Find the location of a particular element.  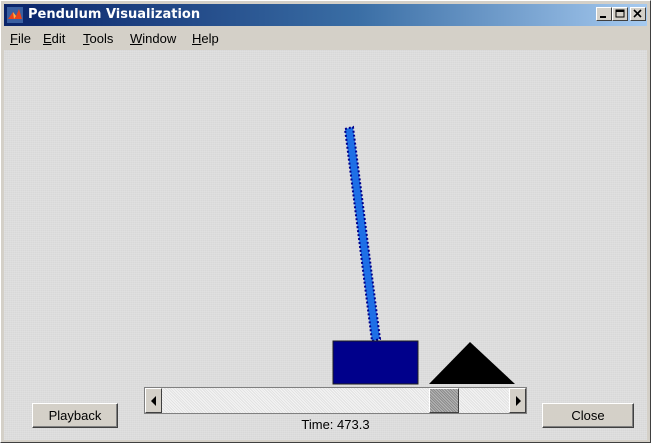

close-button: Close is located at coordinates (588, 415).